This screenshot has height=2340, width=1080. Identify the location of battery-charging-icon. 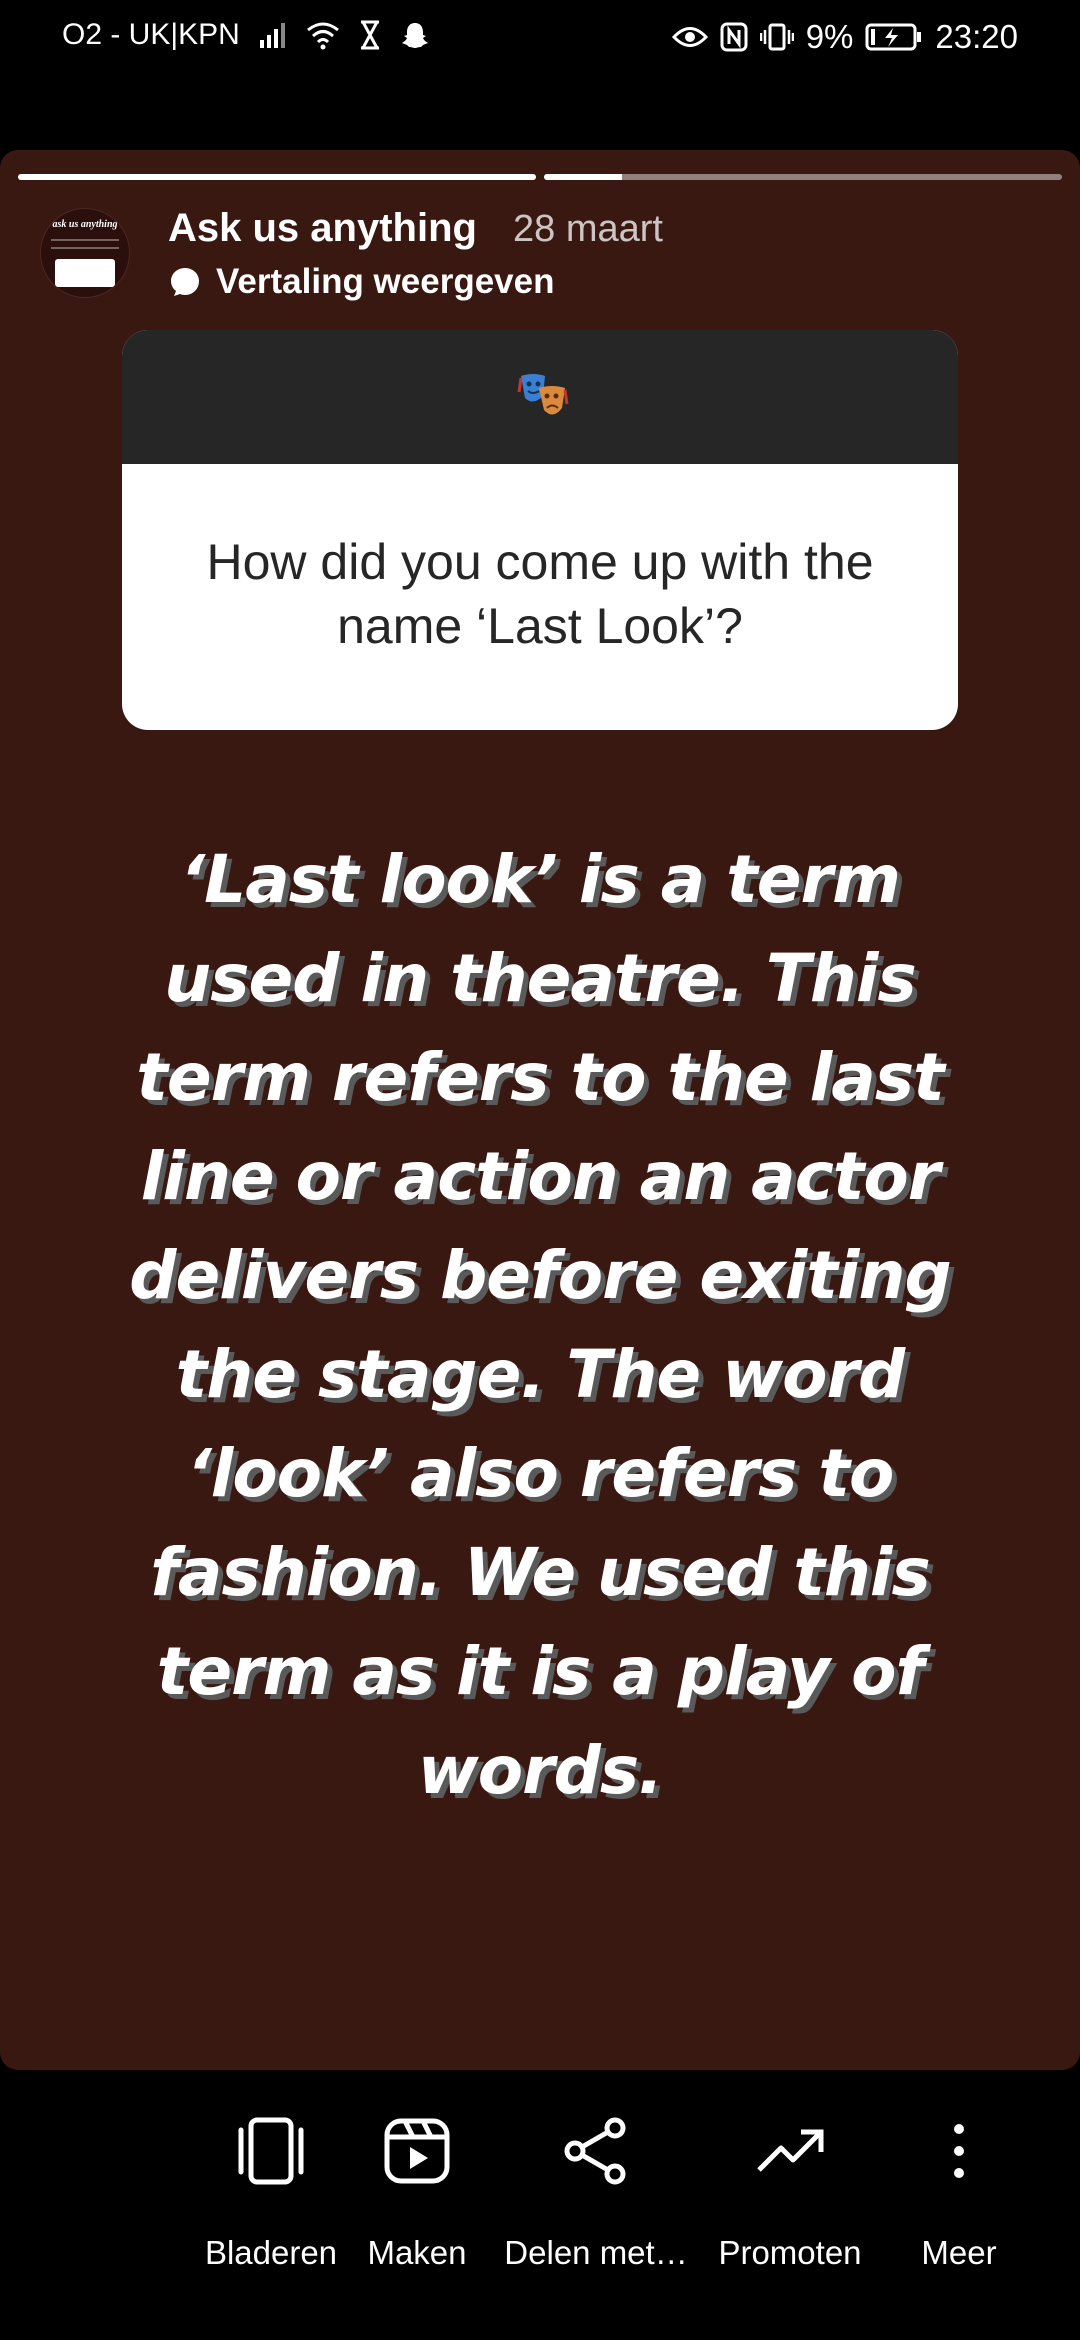
(894, 37).